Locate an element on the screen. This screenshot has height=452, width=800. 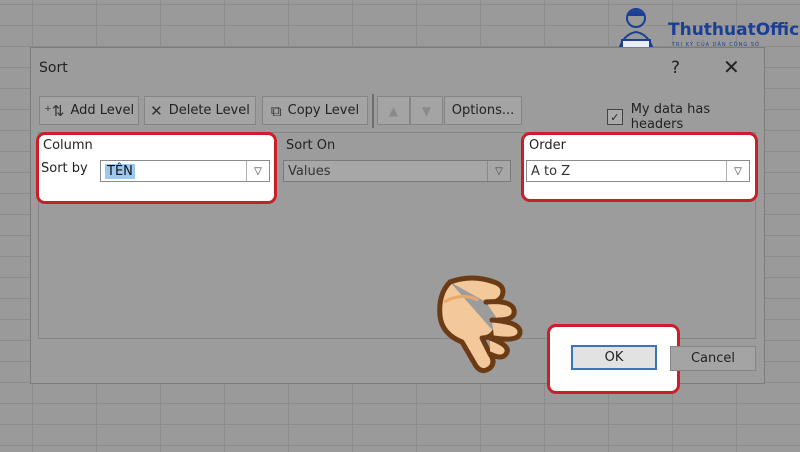
sort-on-dropdown: Values ▽ is located at coordinates (397, 171).